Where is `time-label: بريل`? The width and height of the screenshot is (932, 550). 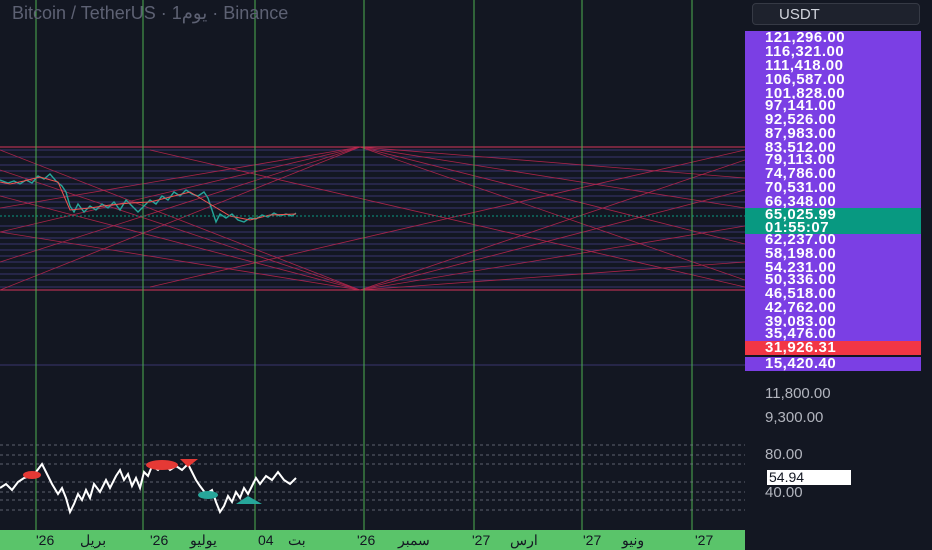 time-label: بريل is located at coordinates (93, 540).